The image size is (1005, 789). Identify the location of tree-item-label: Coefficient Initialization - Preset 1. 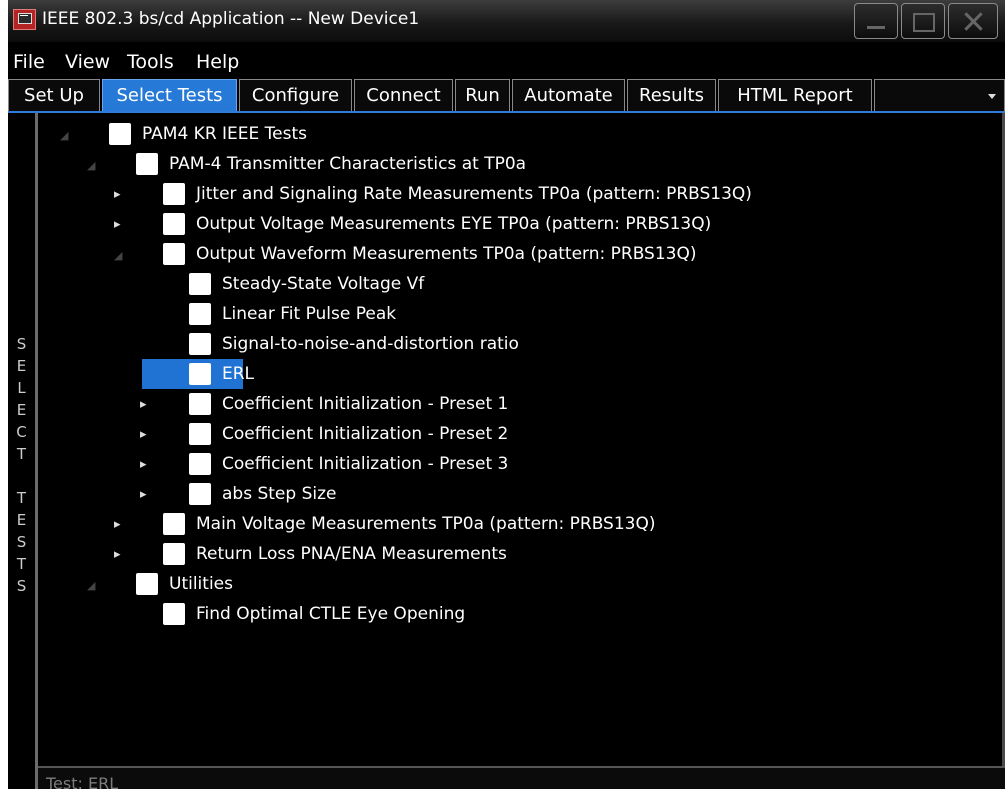
(365, 404).